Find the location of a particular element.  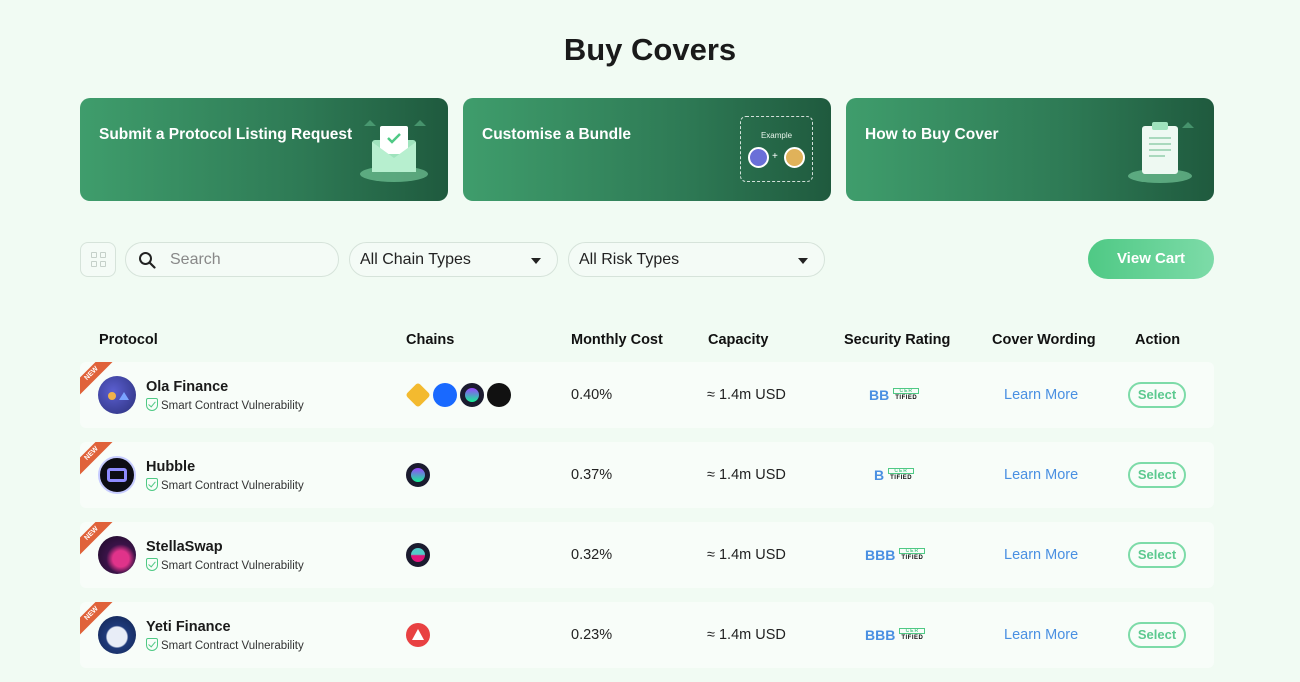

banner-label: How to Buy Cover is located at coordinates (932, 134).